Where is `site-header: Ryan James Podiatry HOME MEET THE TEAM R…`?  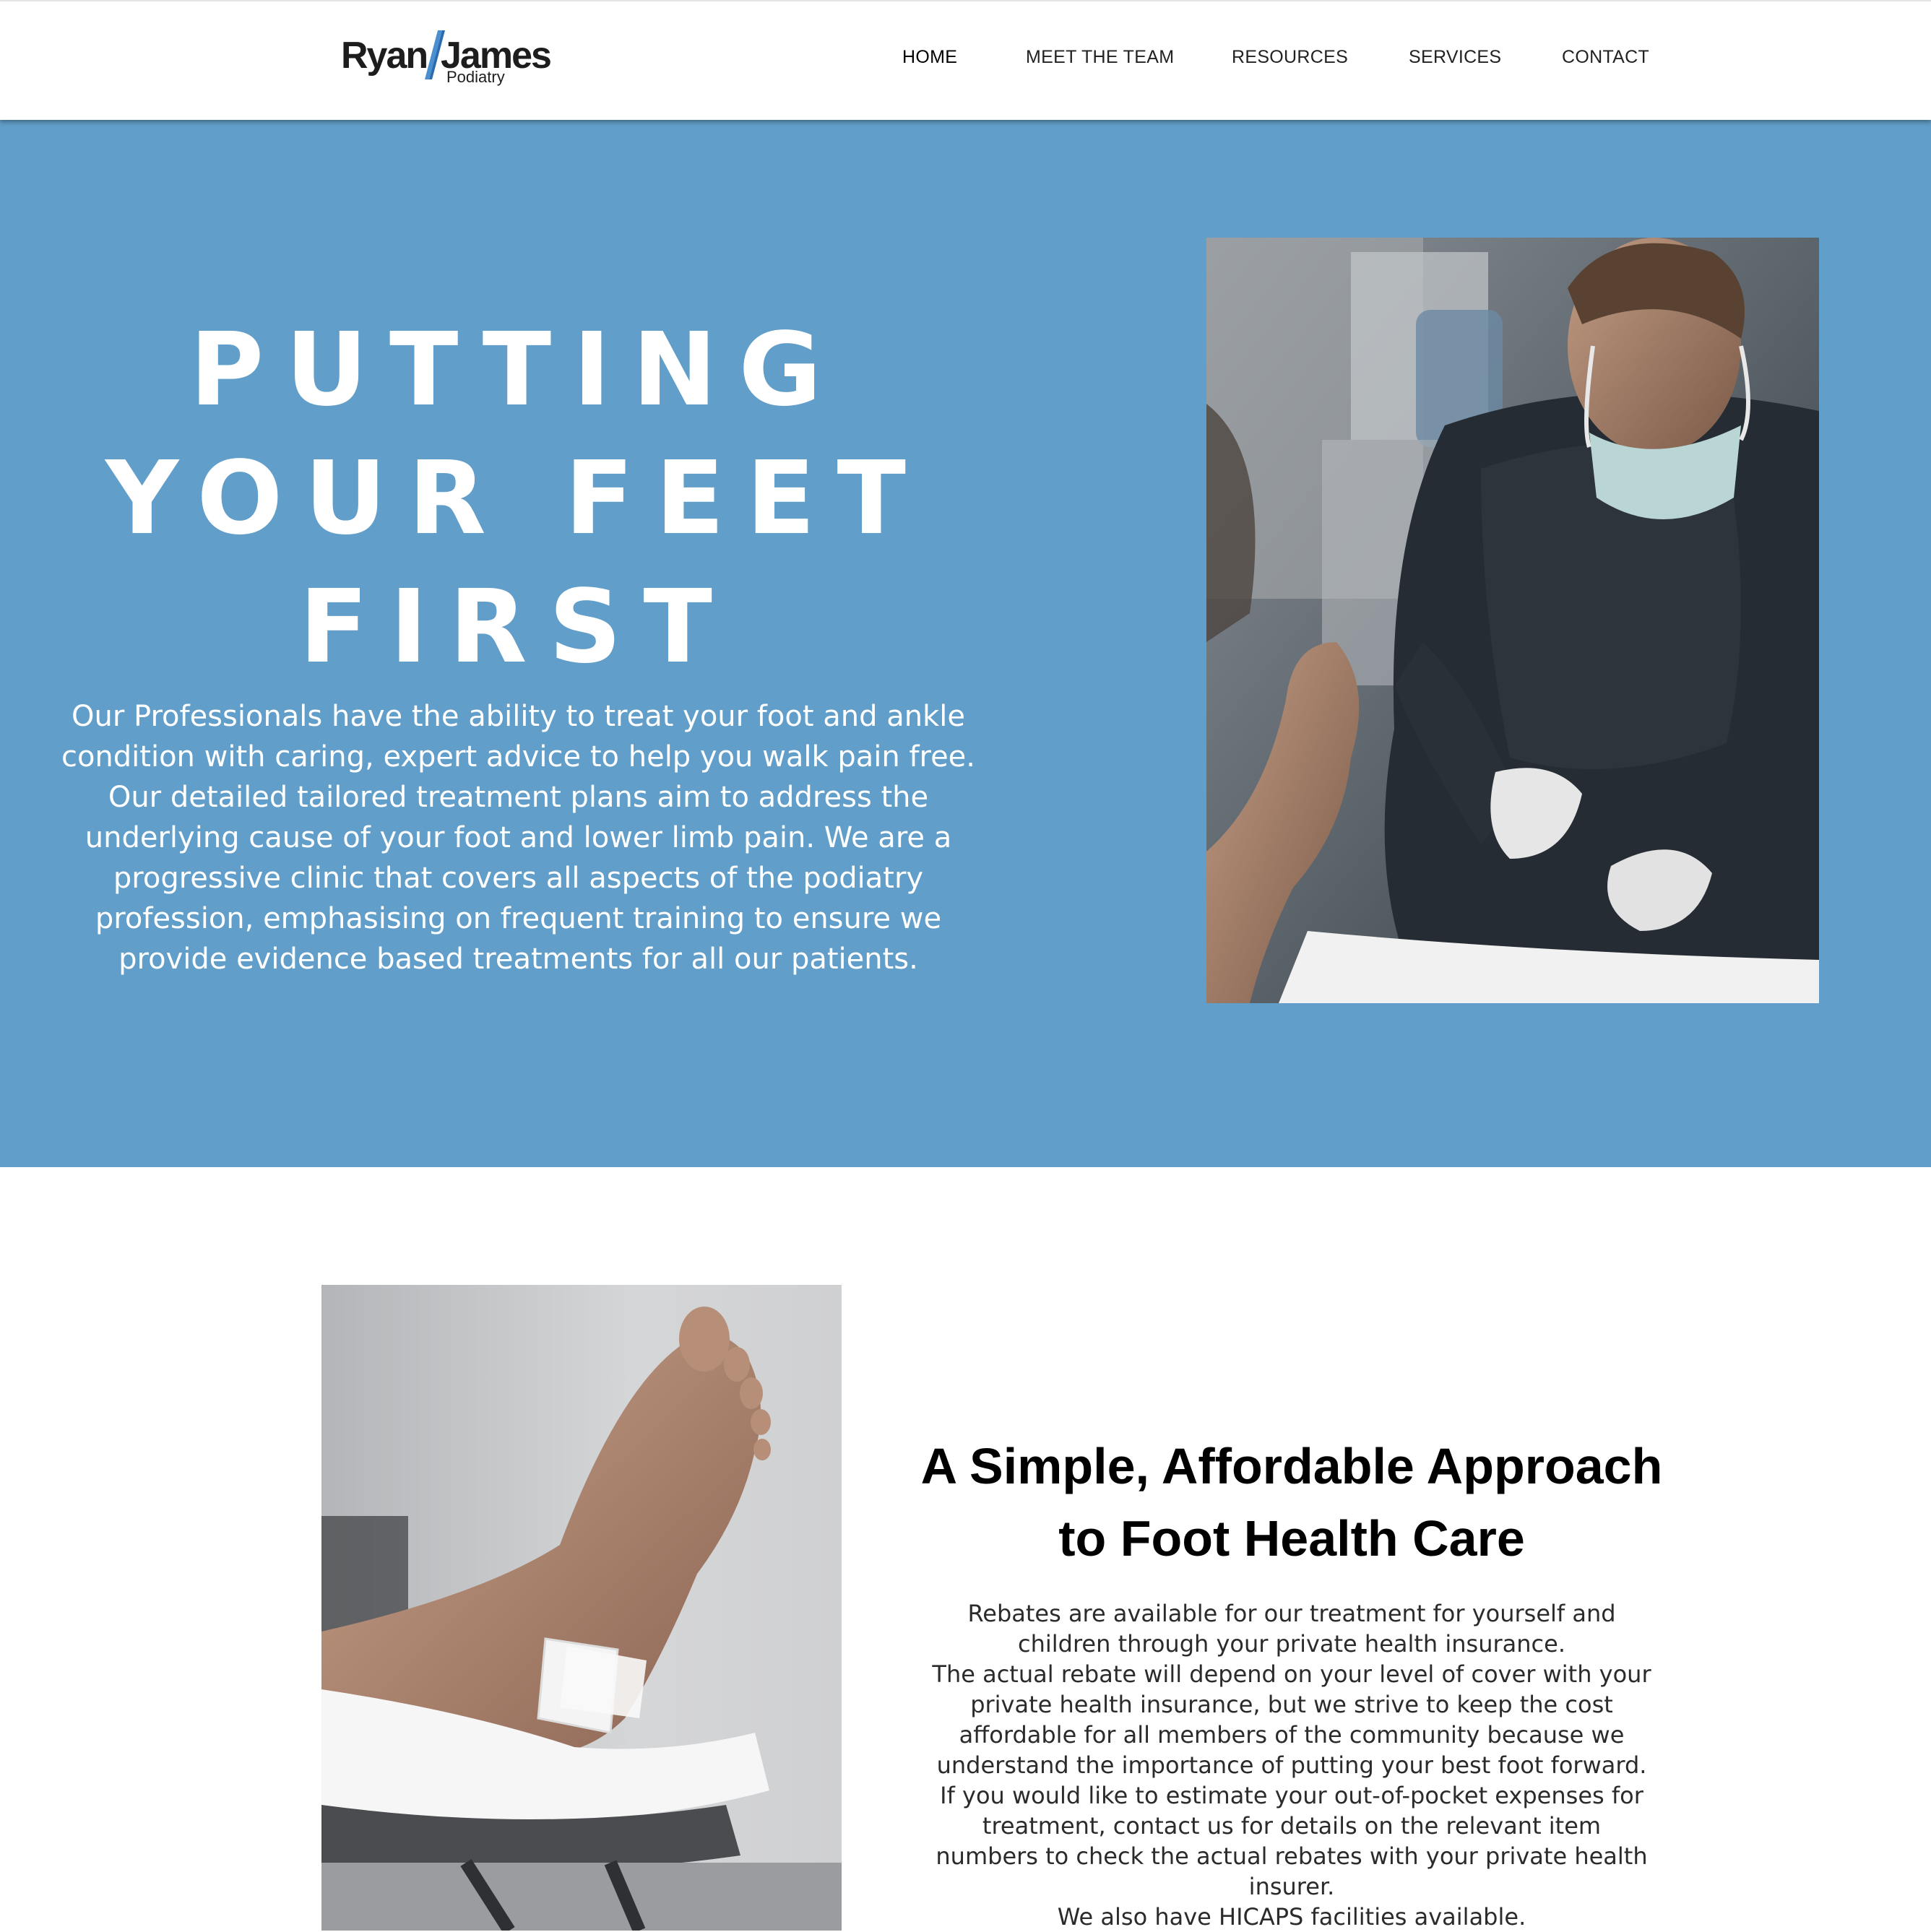 site-header: Ryan James Podiatry HOME MEET THE TEAM R… is located at coordinates (965, 60).